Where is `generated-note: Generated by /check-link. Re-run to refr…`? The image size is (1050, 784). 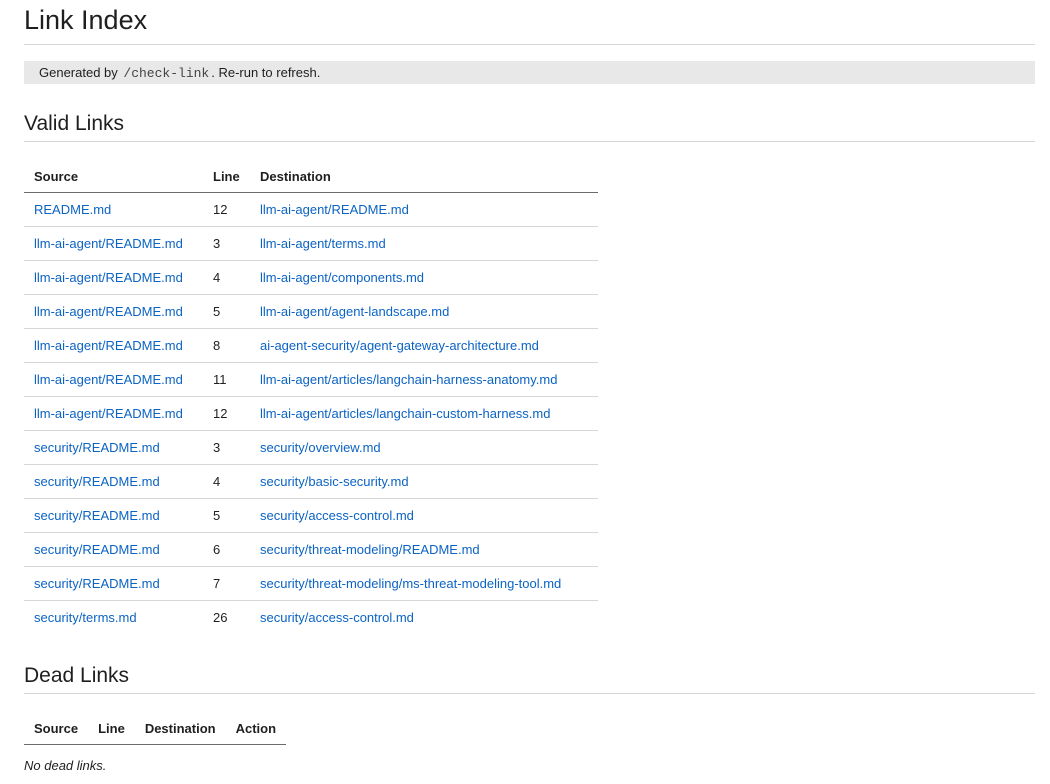 generated-note: Generated by /check-link. Re-run to refr… is located at coordinates (529, 72).